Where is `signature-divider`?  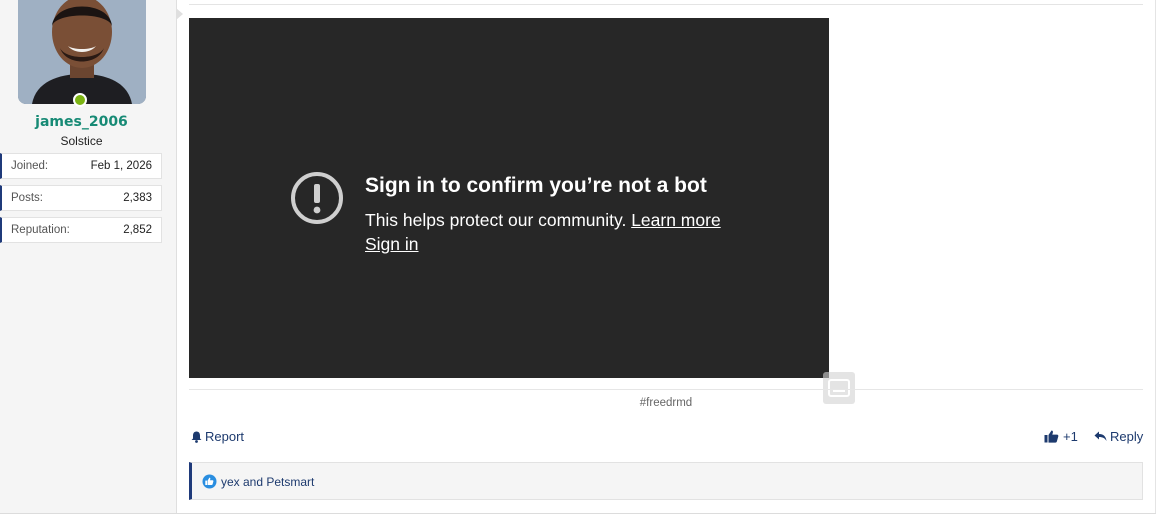 signature-divider is located at coordinates (666, 389).